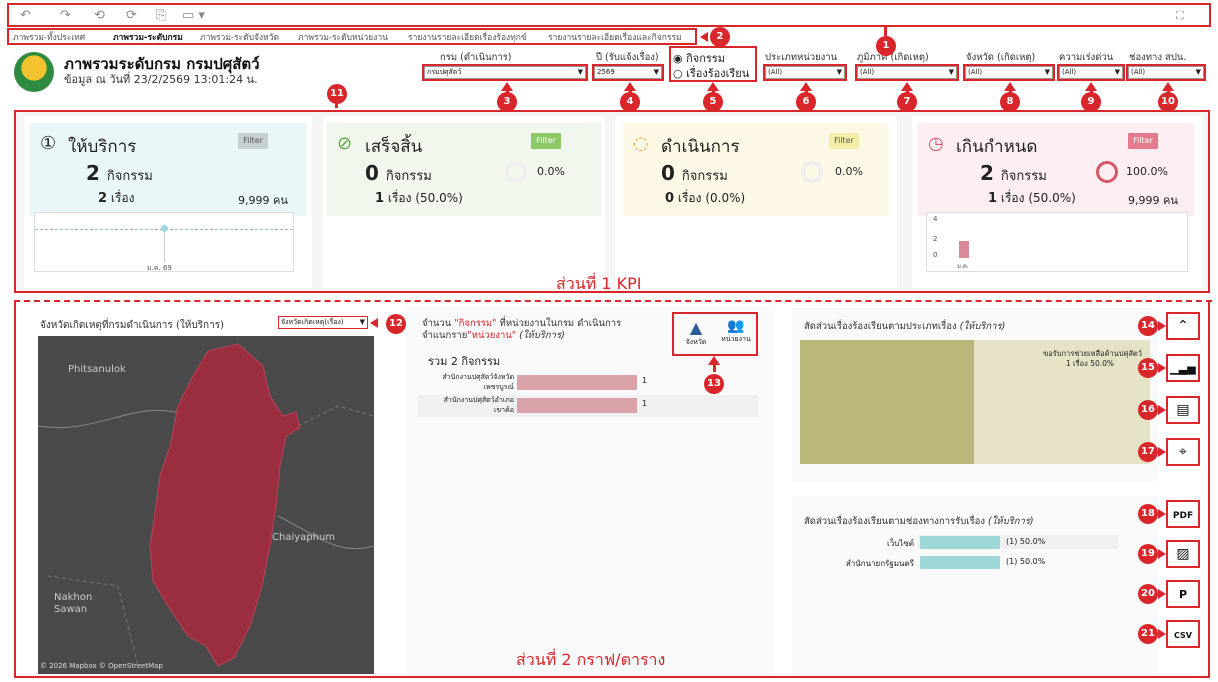 The image size is (1218, 682). I want to click on kpi-done-count-value: 0, so click(372, 173).